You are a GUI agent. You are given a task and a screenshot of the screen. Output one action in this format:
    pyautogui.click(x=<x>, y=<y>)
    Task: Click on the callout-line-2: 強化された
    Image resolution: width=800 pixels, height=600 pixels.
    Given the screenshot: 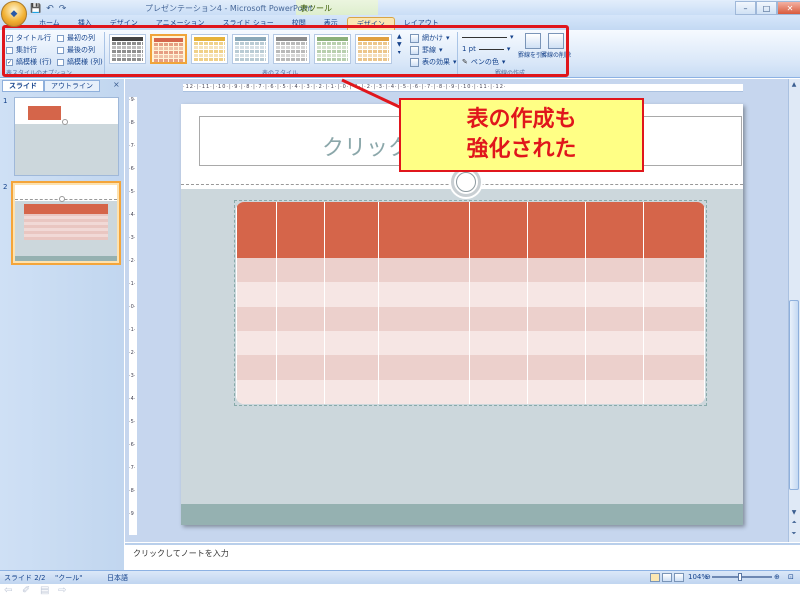 What is the action you would take?
    pyautogui.click(x=521, y=149)
    